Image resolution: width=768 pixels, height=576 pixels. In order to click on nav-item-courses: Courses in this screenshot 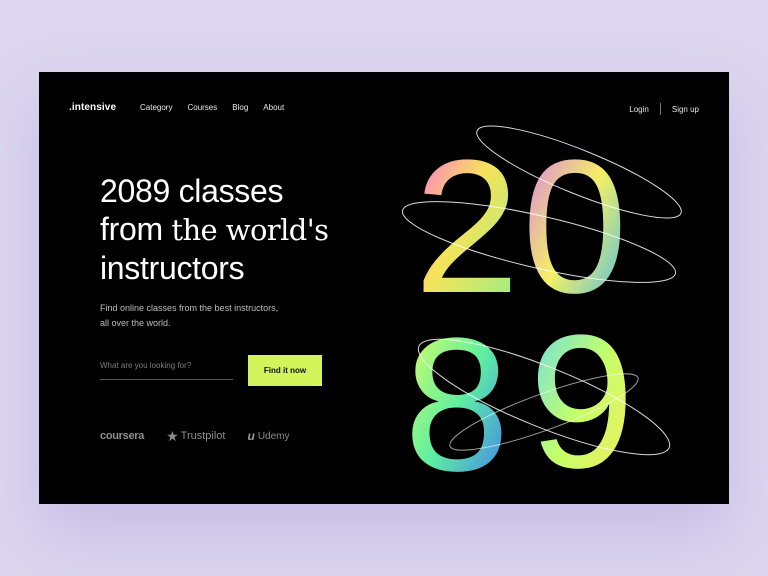, I will do `click(202, 107)`.